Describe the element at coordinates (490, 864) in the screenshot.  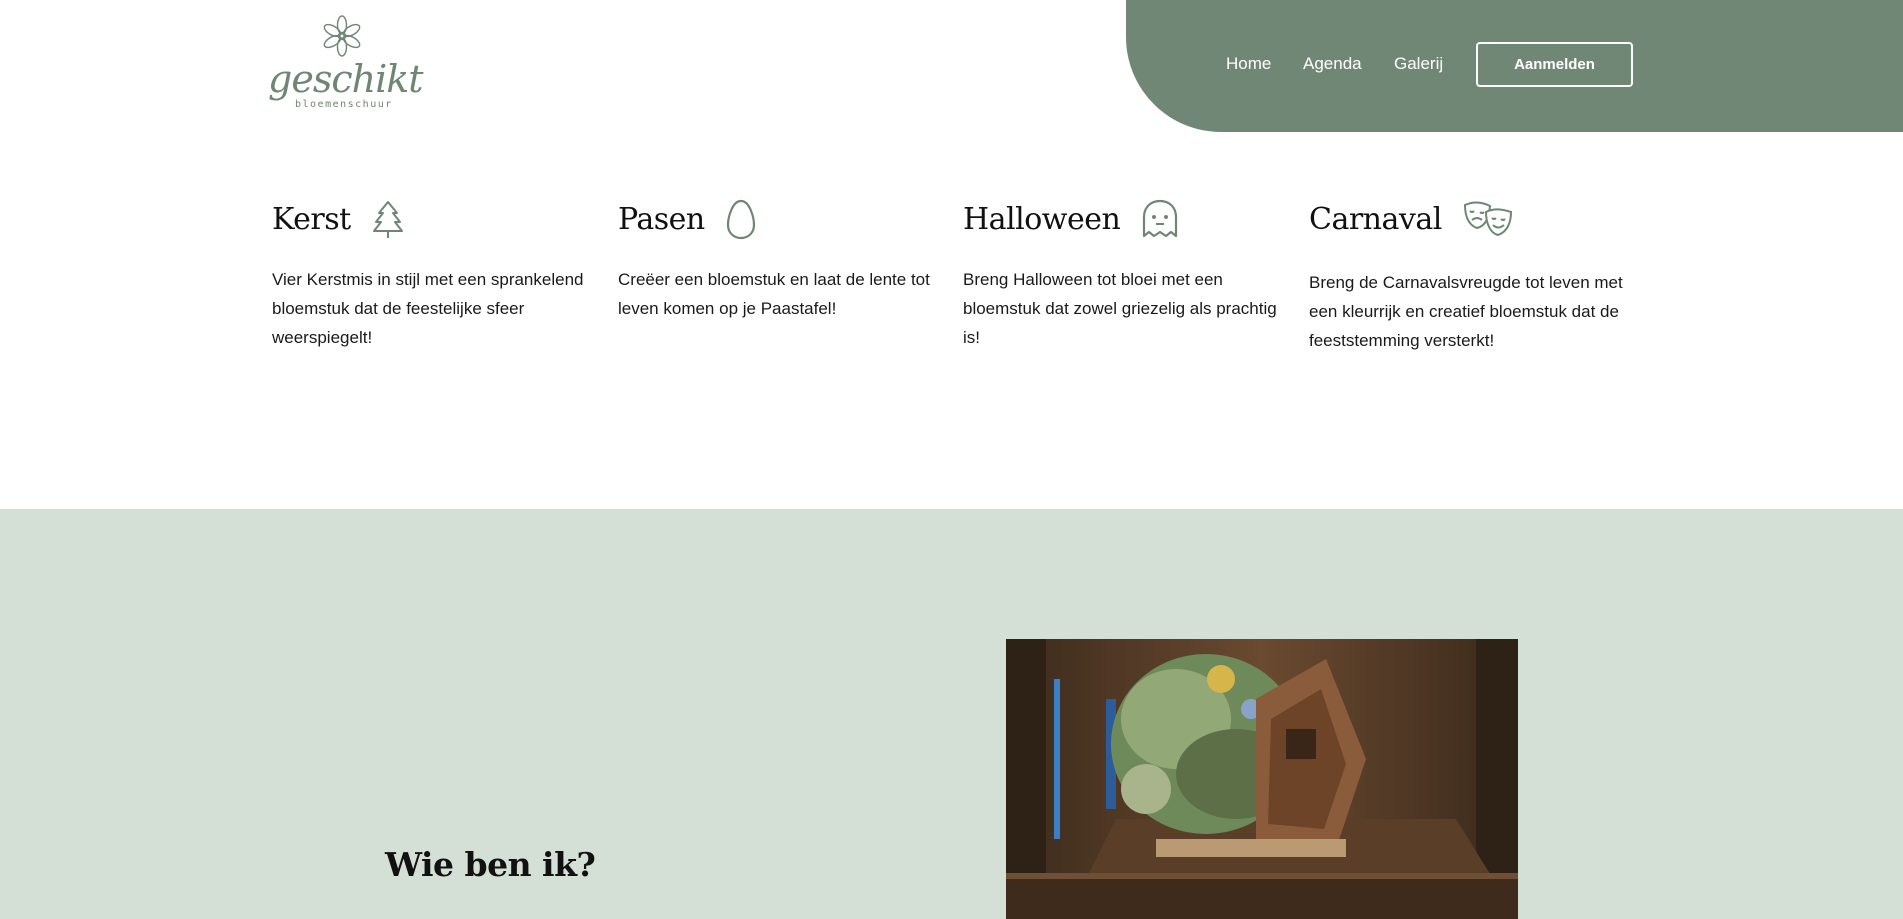
I see `about-title: Wie ben ik?` at that location.